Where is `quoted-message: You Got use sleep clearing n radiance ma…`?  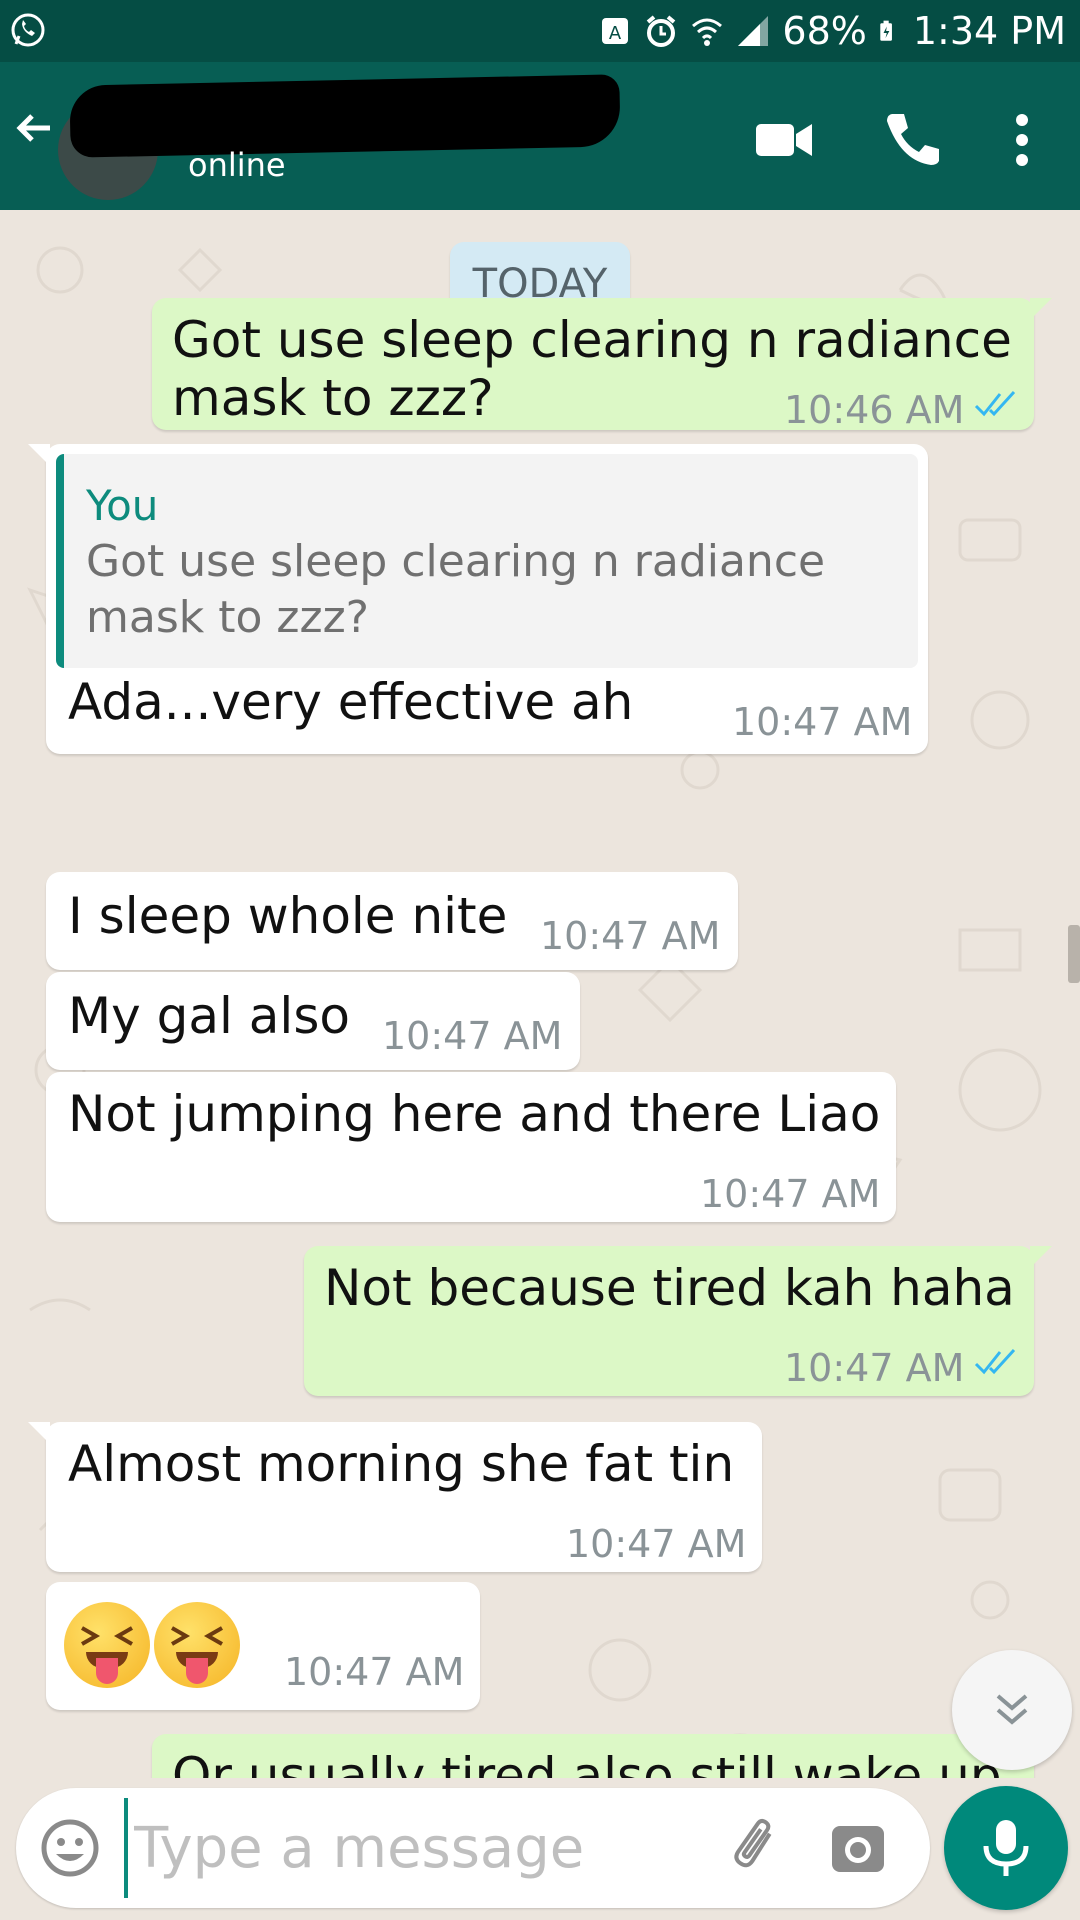 quoted-message: You Got use sleep clearing n radiance ma… is located at coordinates (487, 561).